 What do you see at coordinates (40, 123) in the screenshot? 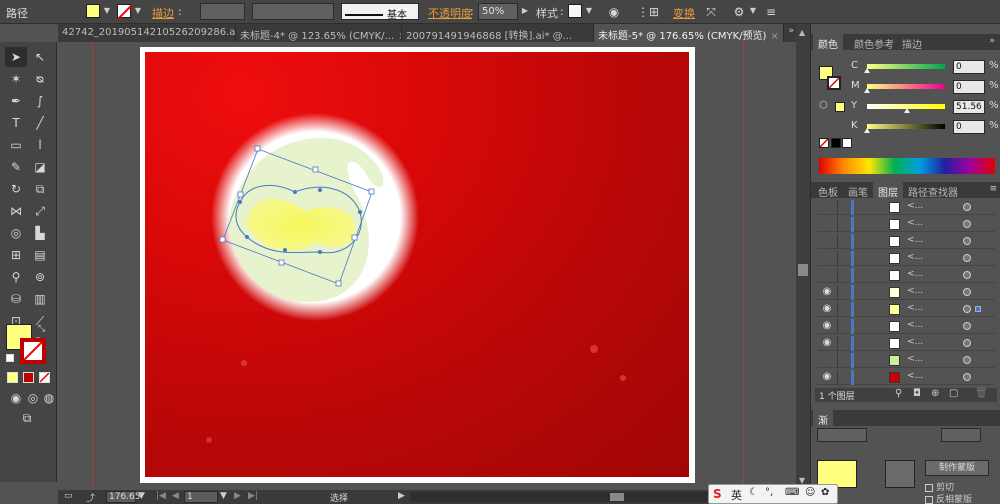
I see `line-tool-icon: ╱` at bounding box center [40, 123].